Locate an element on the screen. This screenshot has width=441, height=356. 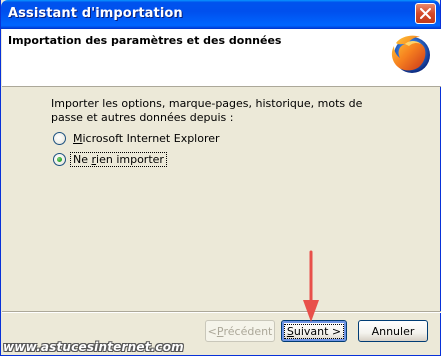
radio-do-not-import is located at coordinates (59, 159).